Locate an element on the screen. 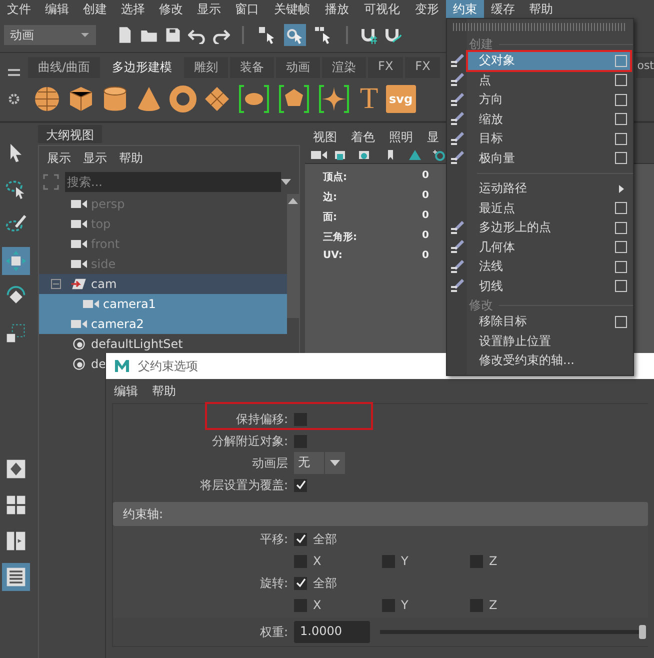  section-heading: 修改 is located at coordinates (481, 305).